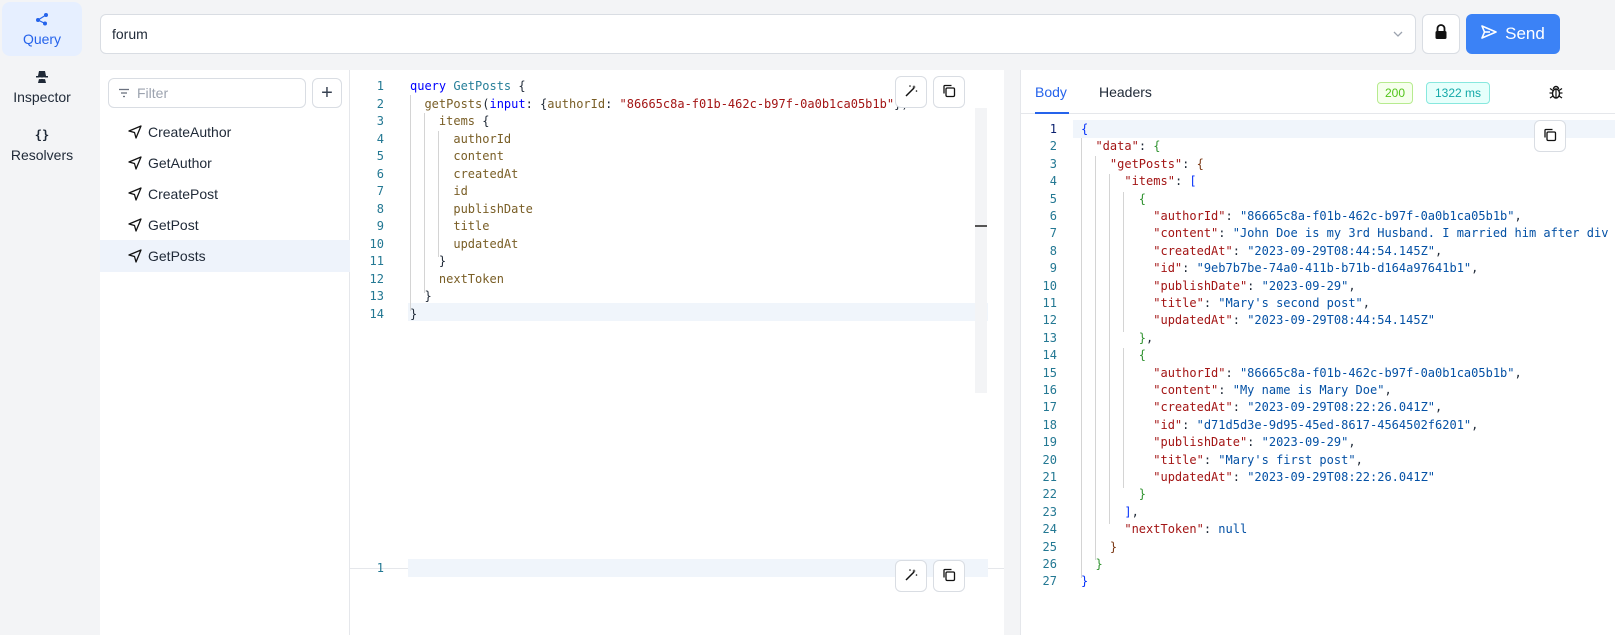 This screenshot has width=1615, height=635. I want to click on line-number: 15, so click(1049, 372).